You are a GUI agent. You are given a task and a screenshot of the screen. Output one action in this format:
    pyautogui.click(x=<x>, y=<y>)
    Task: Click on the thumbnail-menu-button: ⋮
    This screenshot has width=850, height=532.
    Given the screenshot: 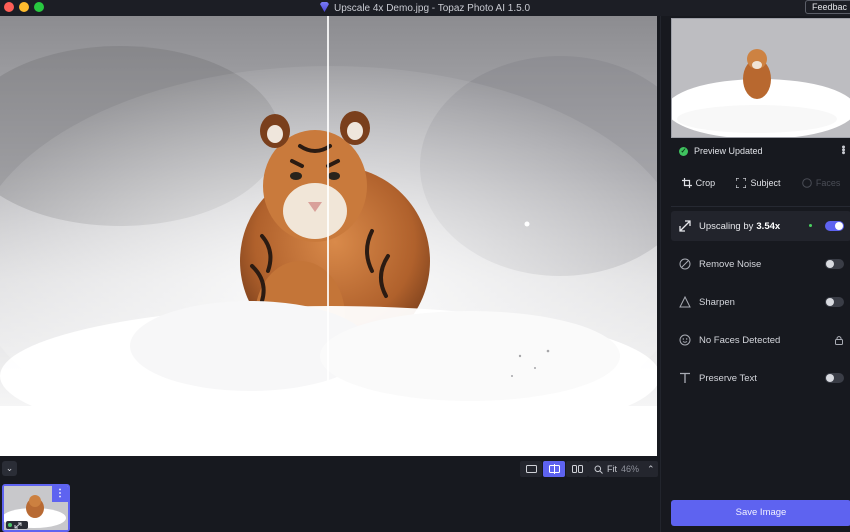 What is the action you would take?
    pyautogui.click(x=60, y=494)
    